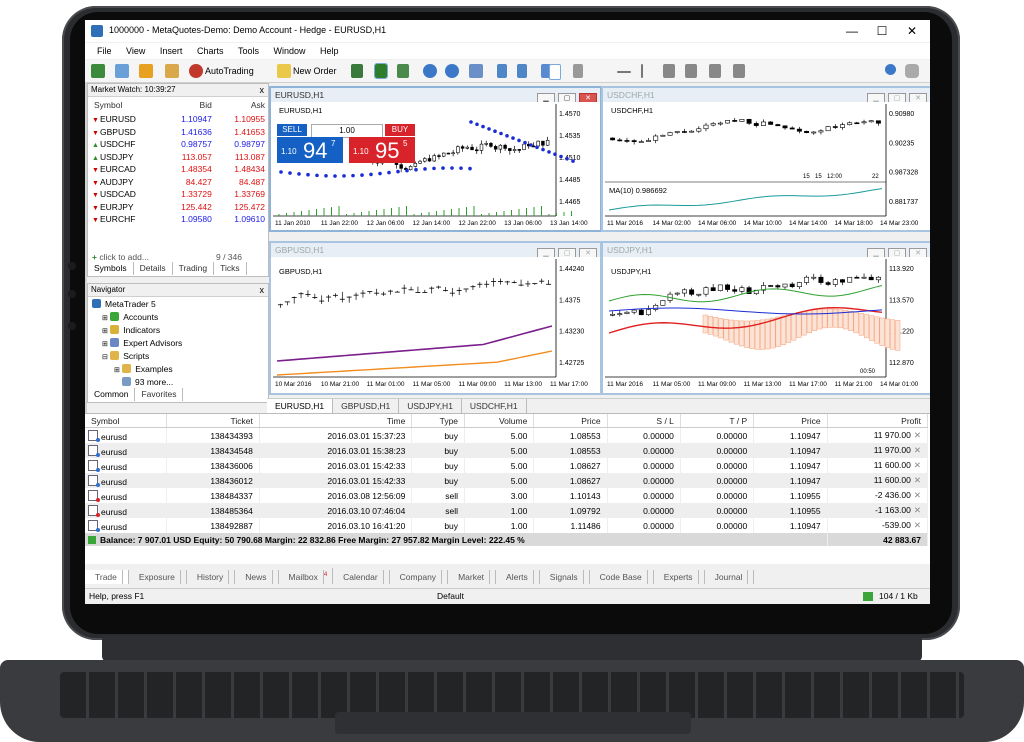 Image resolution: width=1024 pixels, height=742 pixels. I want to click on autoscroll-icon, so click(522, 71).